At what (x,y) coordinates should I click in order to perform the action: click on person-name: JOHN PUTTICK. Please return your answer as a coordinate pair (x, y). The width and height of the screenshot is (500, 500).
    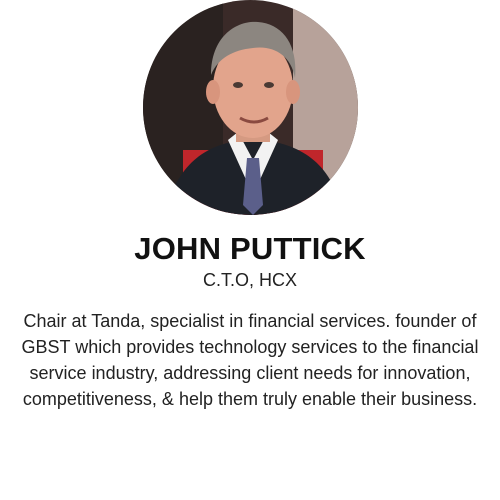
    Looking at the image, I should click on (250, 248).